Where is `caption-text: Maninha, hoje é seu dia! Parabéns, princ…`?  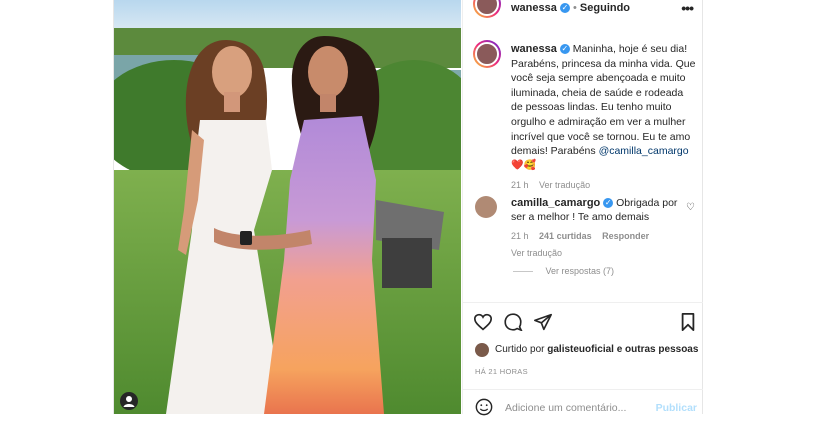 caption-text: Maninha, hoje é seu dia! Parabéns, princ… is located at coordinates (603, 100).